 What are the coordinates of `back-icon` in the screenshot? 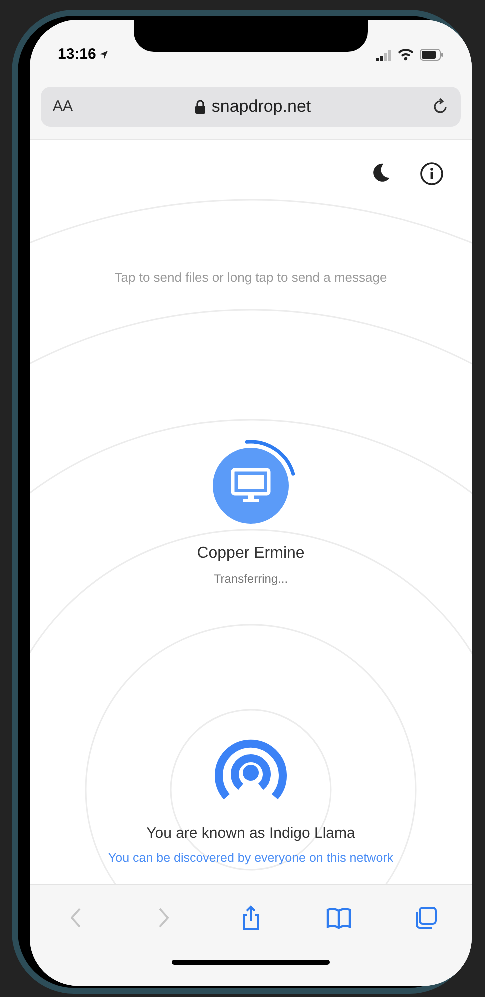 It's located at (76, 918).